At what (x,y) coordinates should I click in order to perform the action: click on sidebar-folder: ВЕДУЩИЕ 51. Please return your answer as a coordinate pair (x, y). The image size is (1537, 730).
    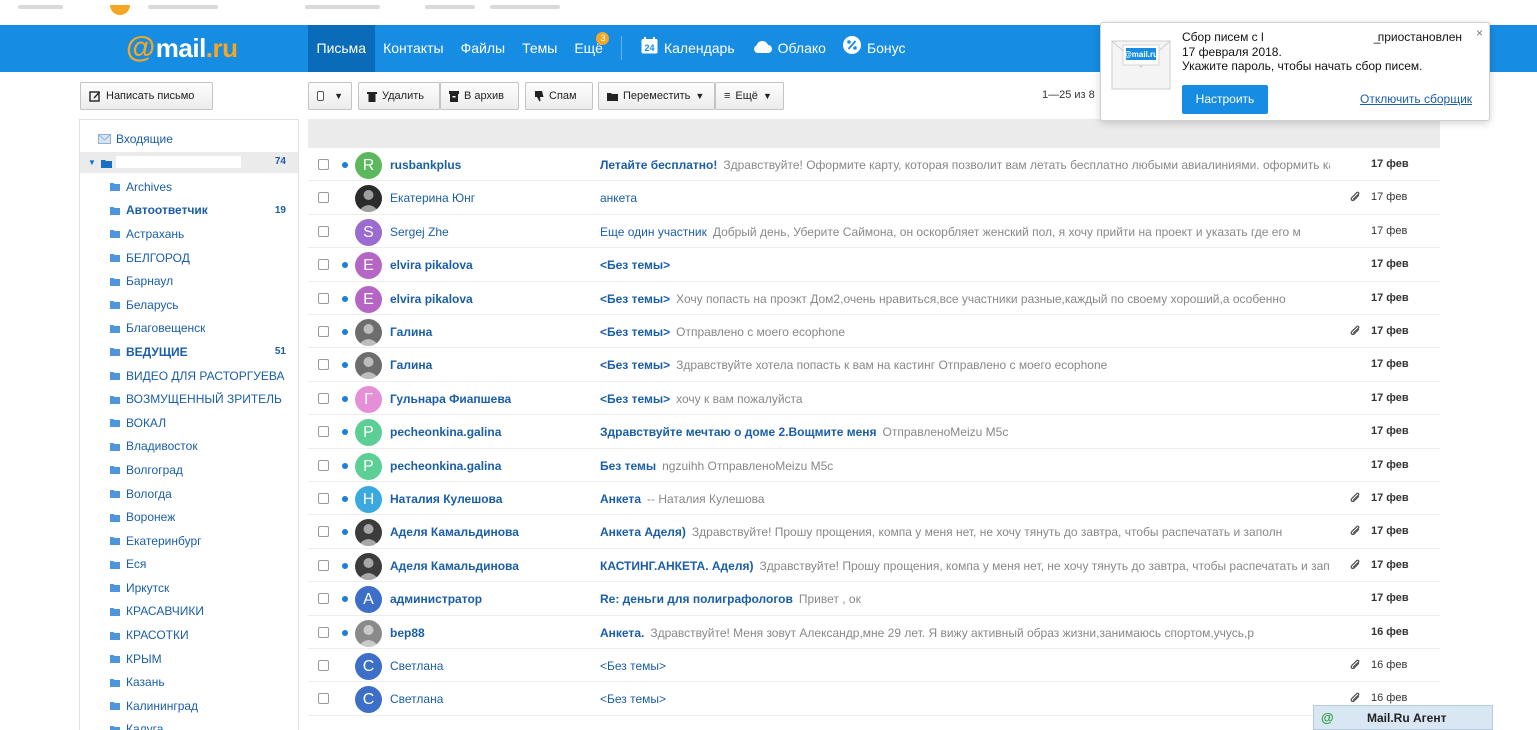
    Looking at the image, I should click on (189, 352).